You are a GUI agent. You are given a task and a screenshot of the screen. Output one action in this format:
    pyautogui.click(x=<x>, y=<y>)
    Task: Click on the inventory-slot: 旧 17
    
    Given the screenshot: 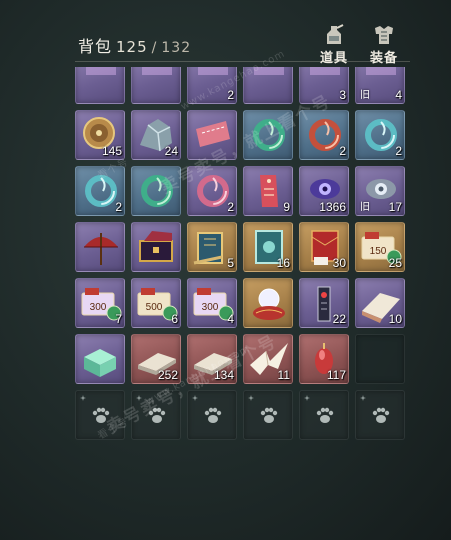 What is the action you would take?
    pyautogui.click(x=380, y=191)
    